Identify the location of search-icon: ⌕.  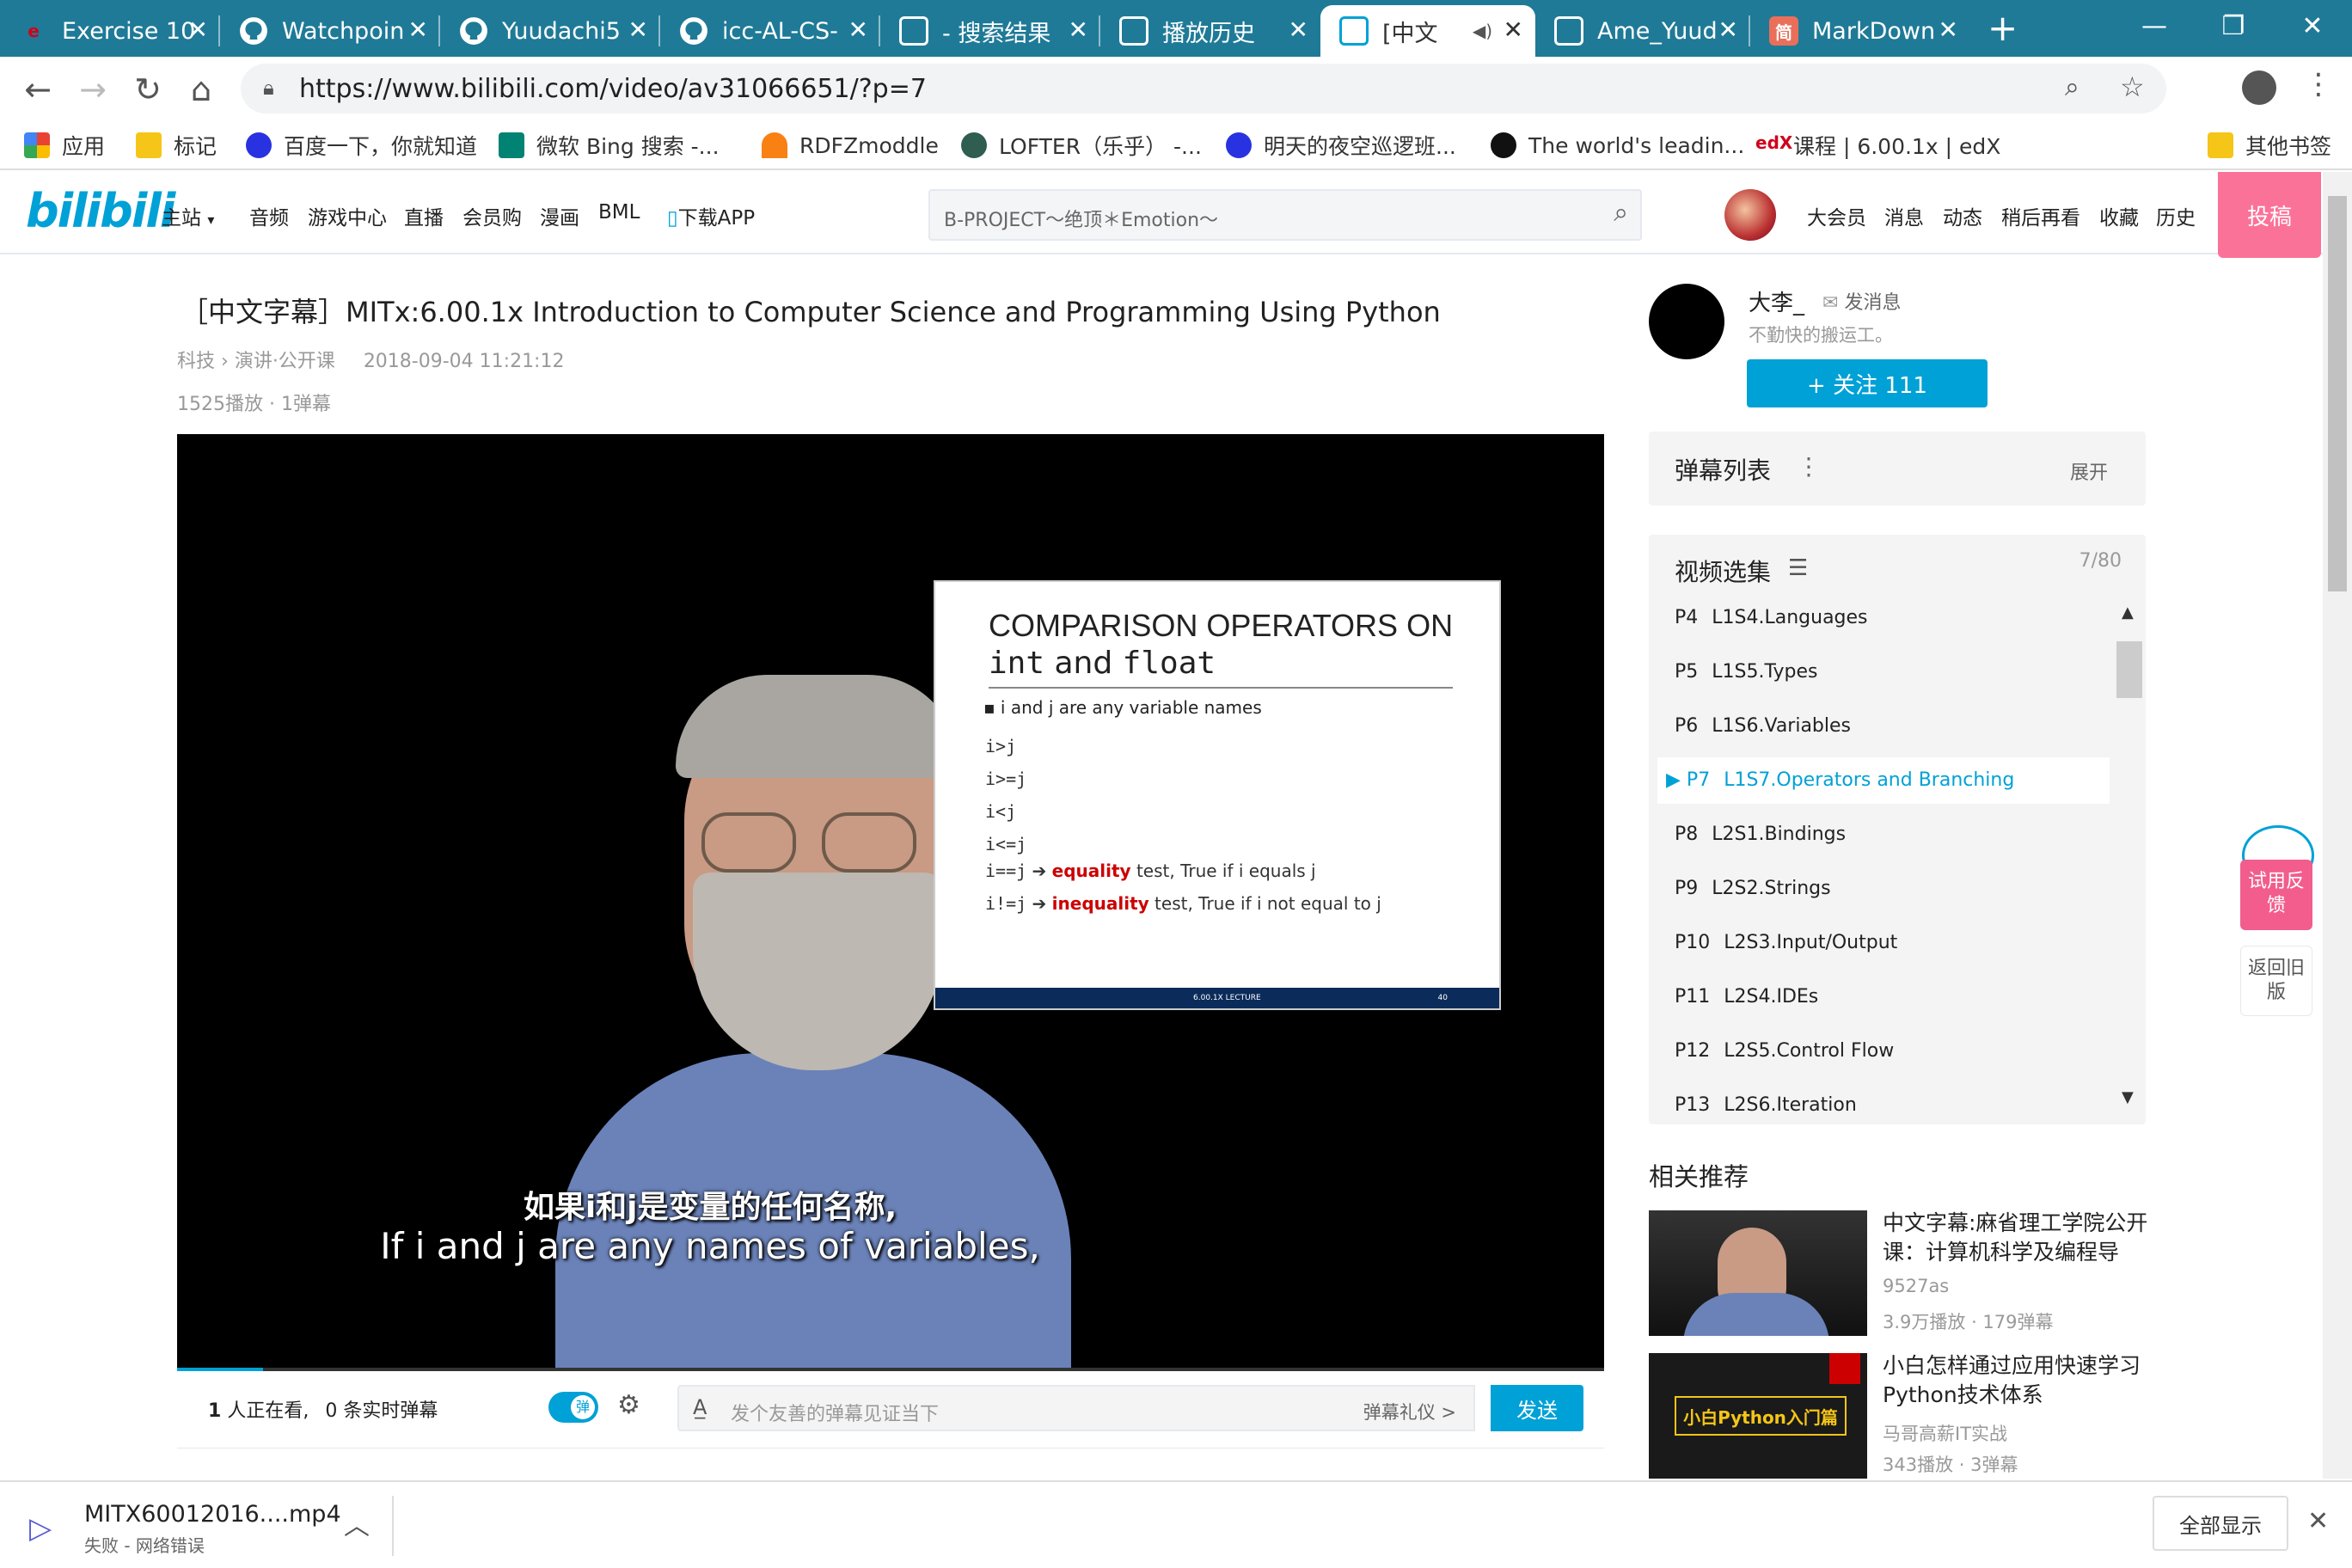
(1621, 213).